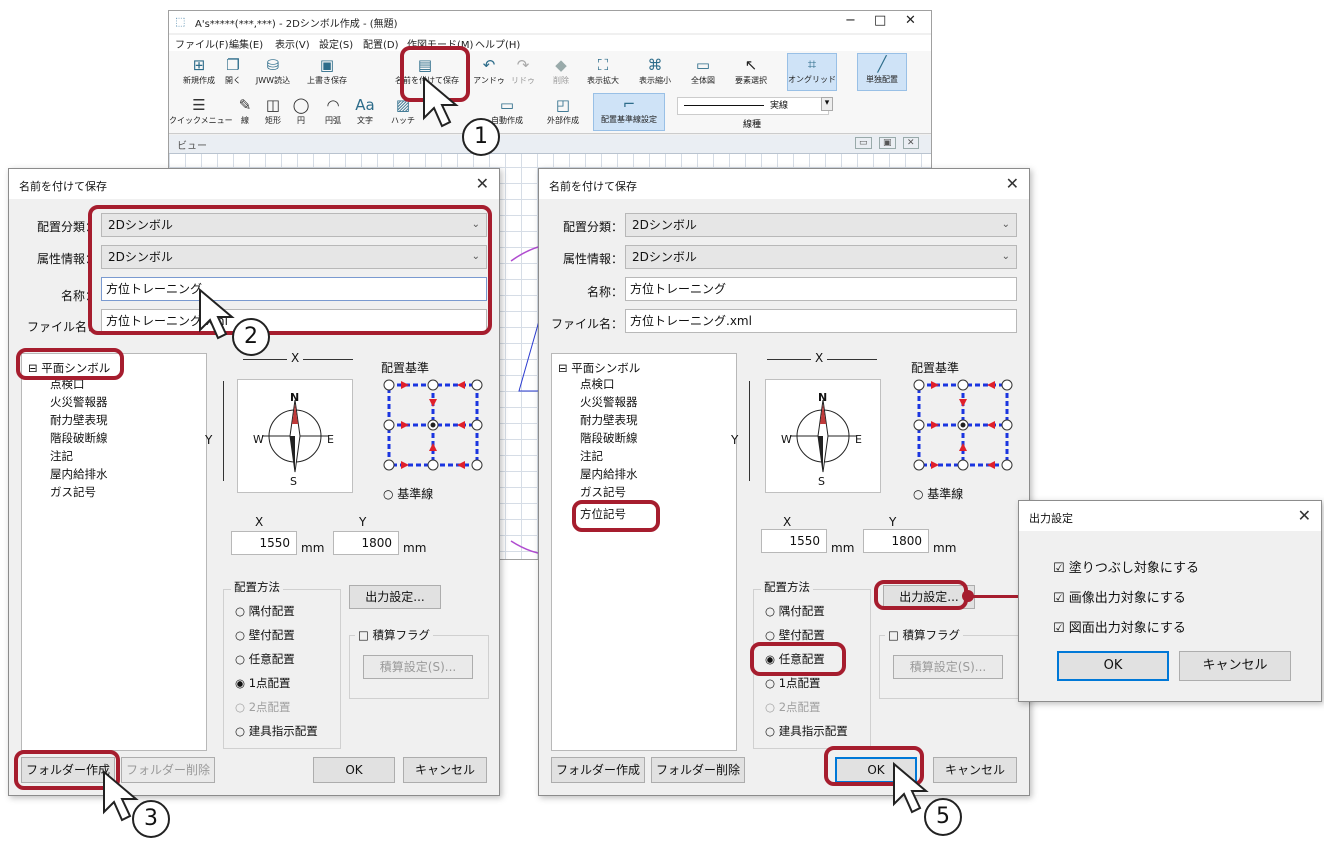 This screenshot has height=842, width=1324. What do you see at coordinates (180, 21) in the screenshot?
I see `app-logo-icon: ⬚` at bounding box center [180, 21].